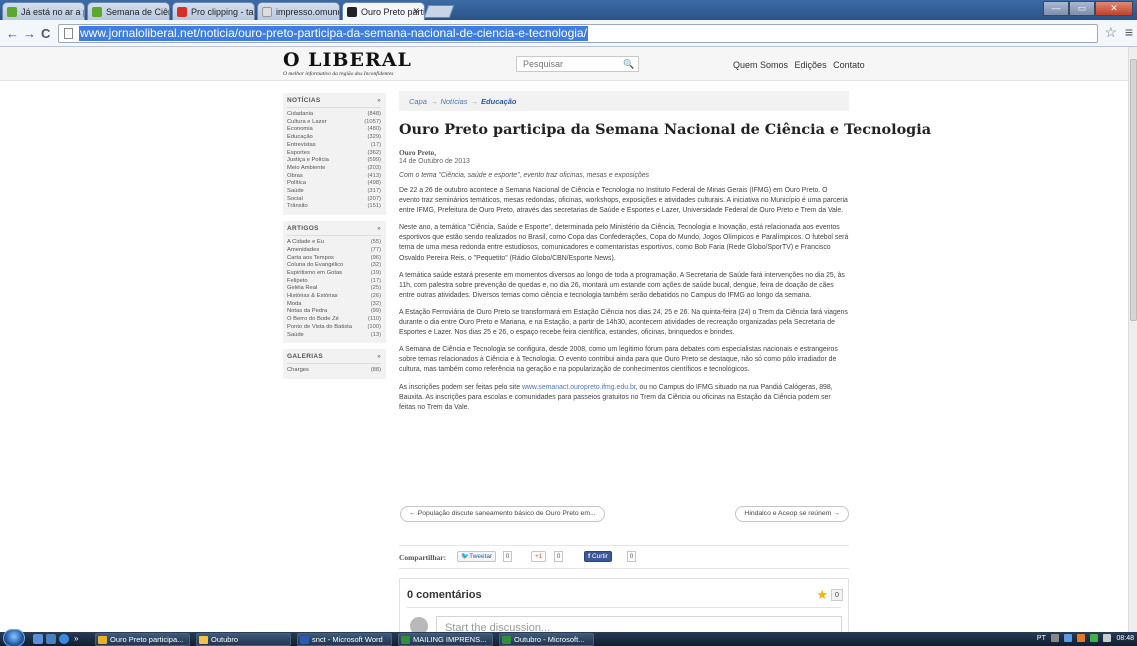  What do you see at coordinates (1106, 638) in the screenshot?
I see `volume-icon` at bounding box center [1106, 638].